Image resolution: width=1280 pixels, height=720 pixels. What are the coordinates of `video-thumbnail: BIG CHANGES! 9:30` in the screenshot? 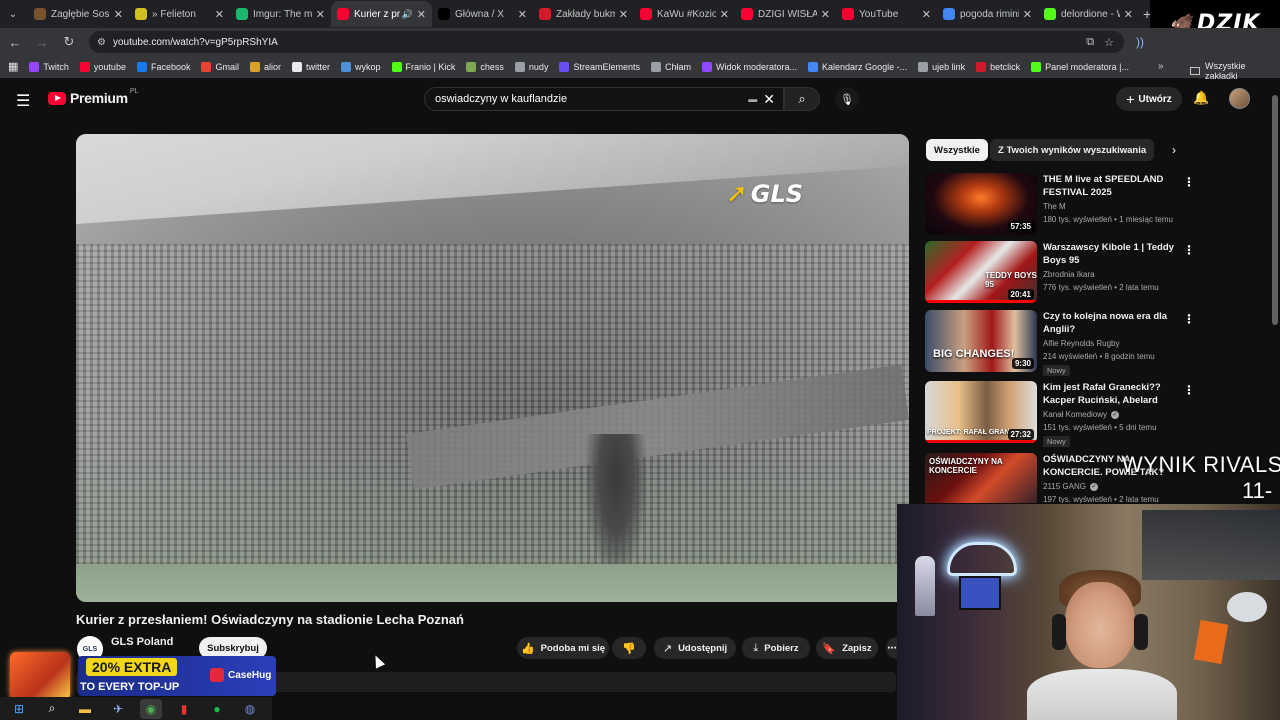 It's located at (981, 341).